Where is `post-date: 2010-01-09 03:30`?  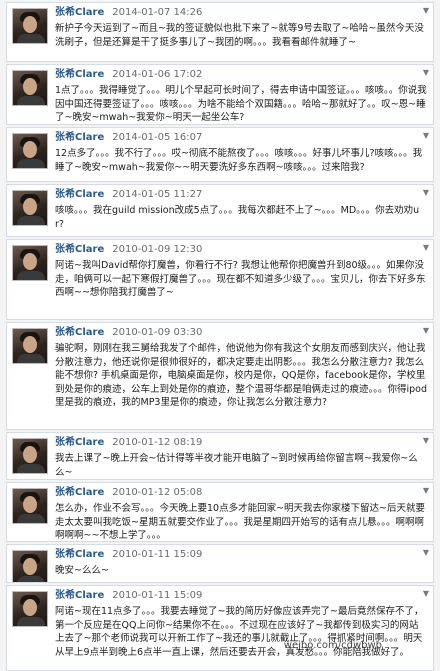 post-date: 2010-01-09 03:30 is located at coordinates (157, 332).